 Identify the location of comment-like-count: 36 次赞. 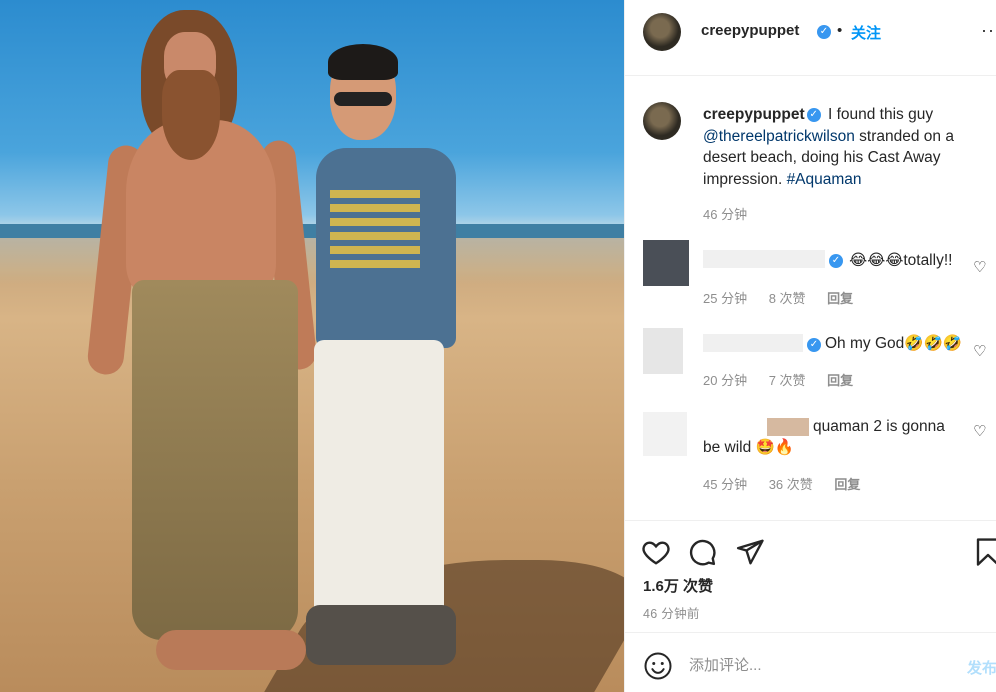
(791, 484).